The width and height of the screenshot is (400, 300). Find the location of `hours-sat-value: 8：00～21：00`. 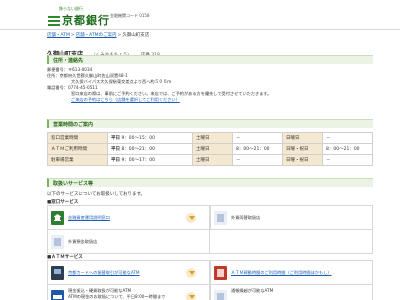

hours-sat-value: 8：00～21：00 is located at coordinates (257, 149).